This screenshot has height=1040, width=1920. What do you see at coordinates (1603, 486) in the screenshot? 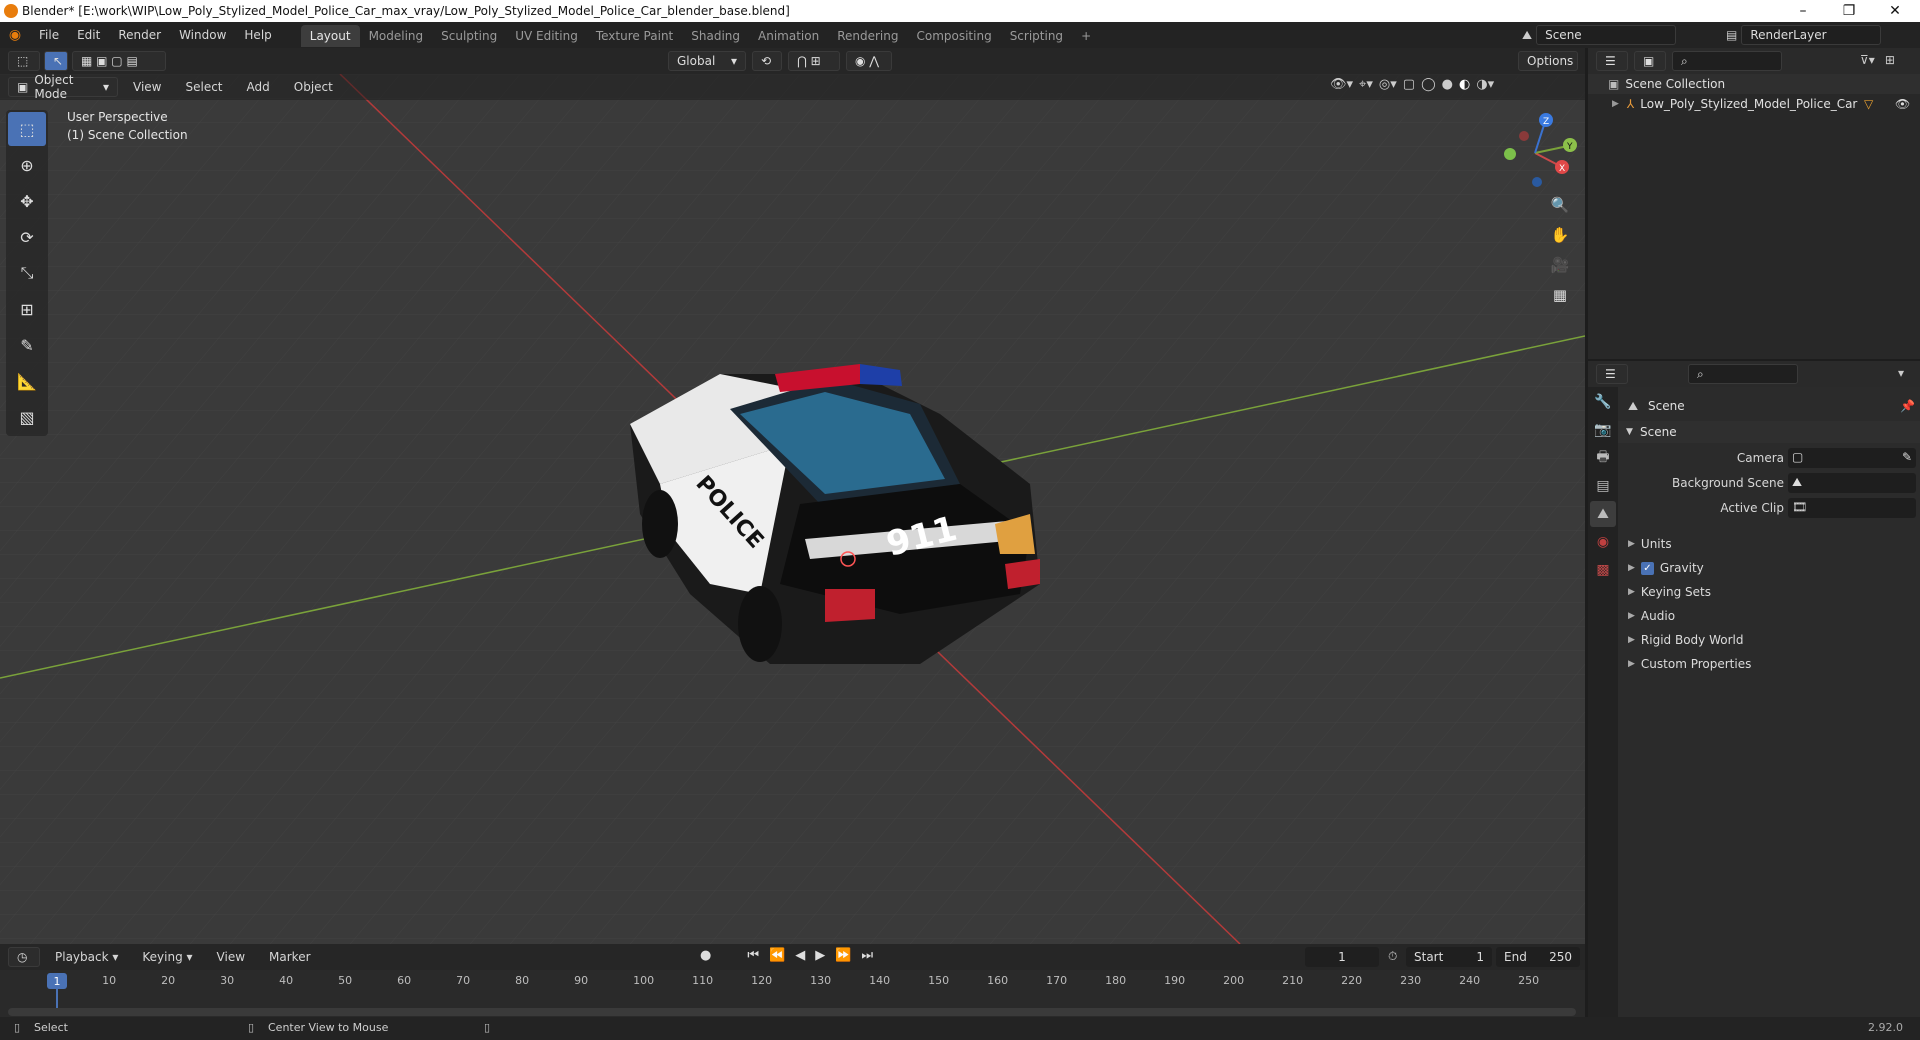
I see `view-layer-properties-tab: ▤` at bounding box center [1603, 486].